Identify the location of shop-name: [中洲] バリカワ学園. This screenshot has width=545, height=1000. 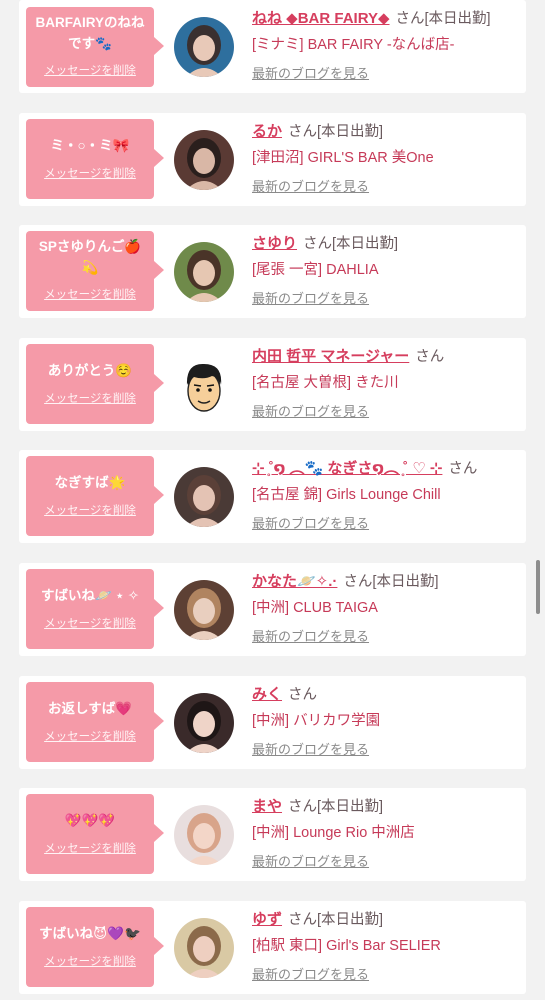
(316, 721).